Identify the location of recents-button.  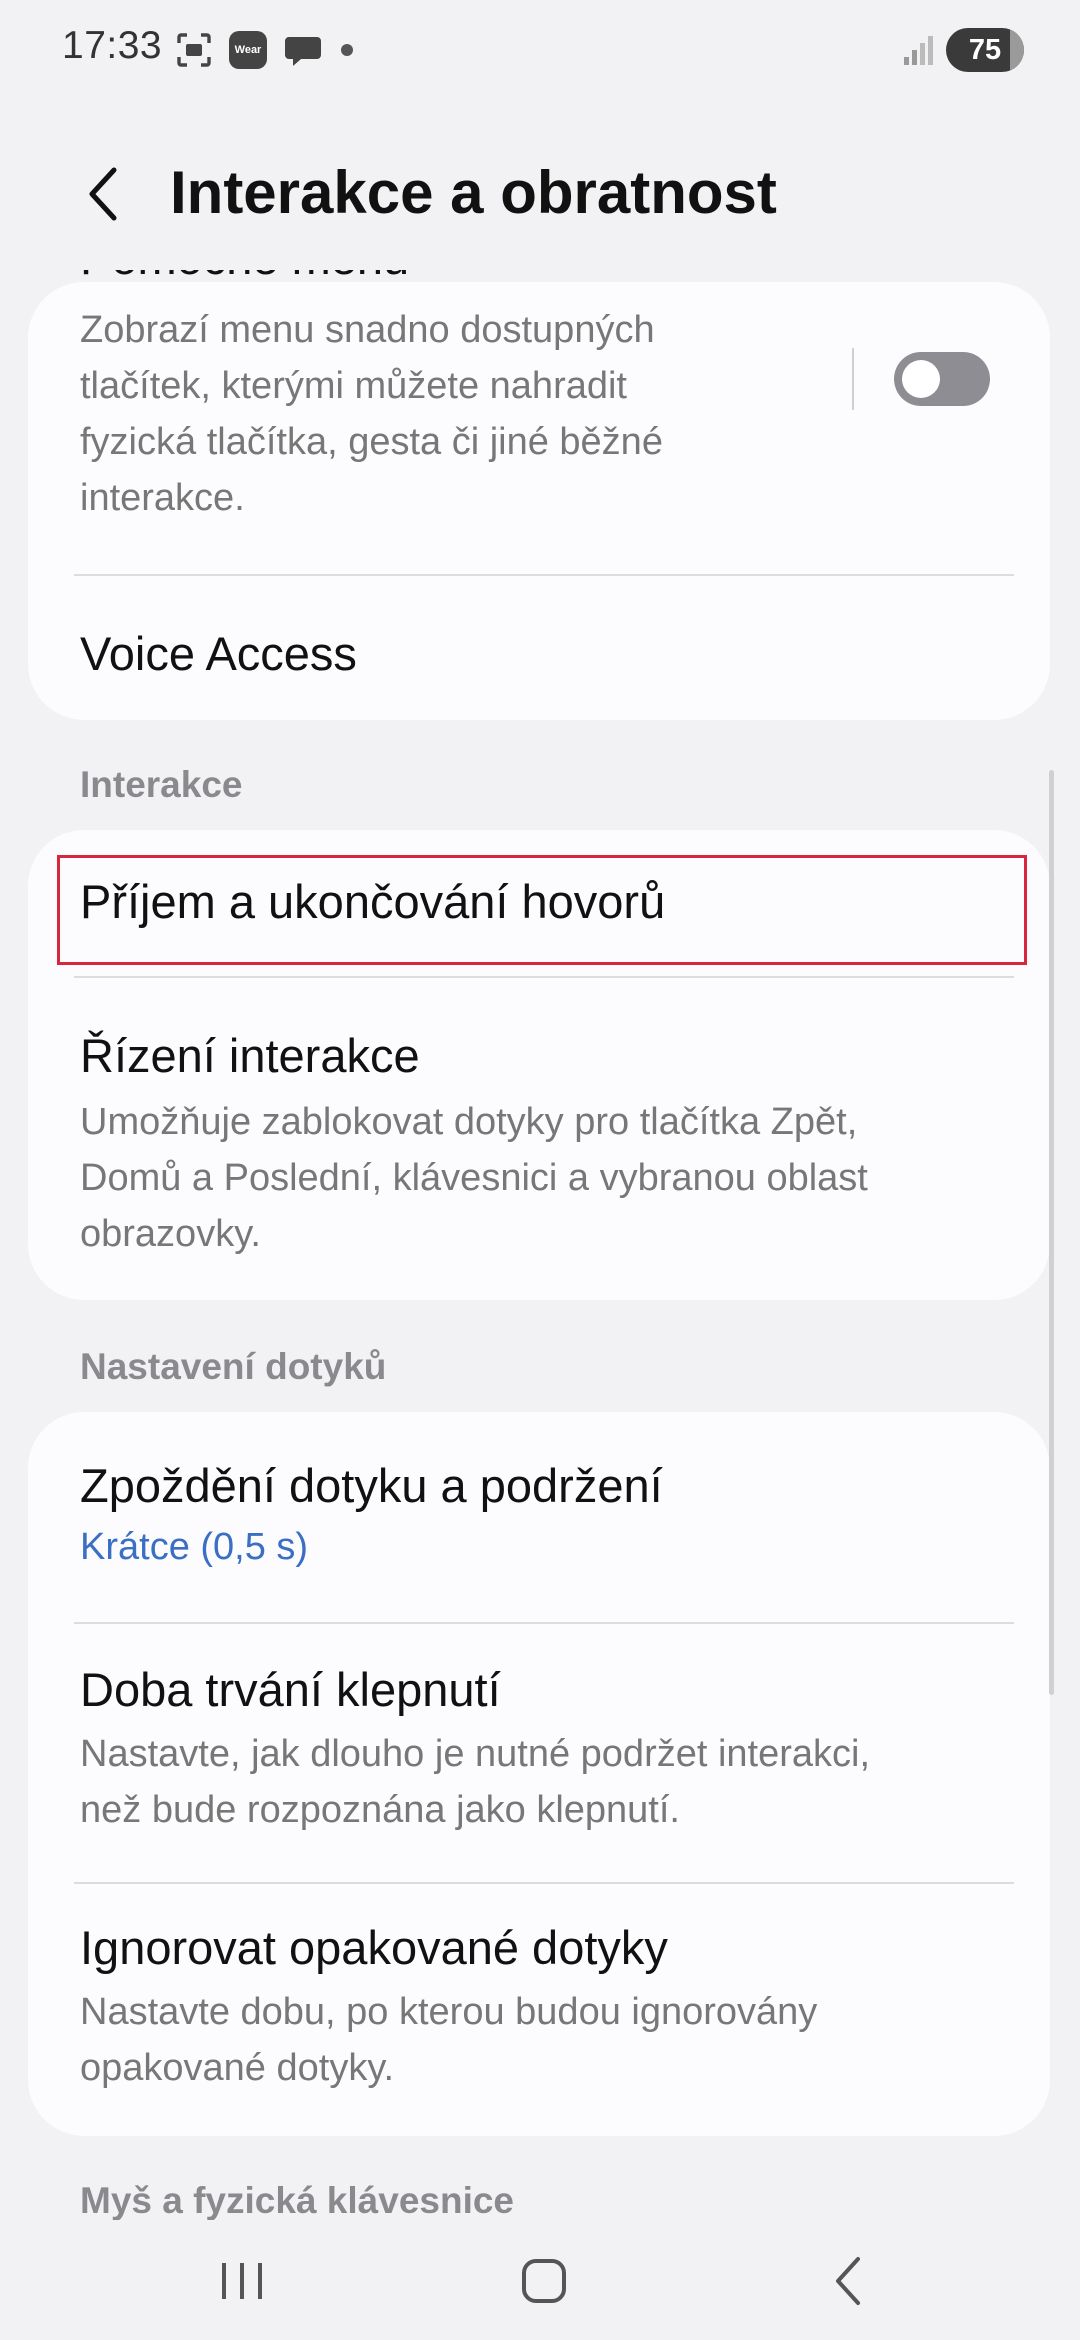
(242, 2281).